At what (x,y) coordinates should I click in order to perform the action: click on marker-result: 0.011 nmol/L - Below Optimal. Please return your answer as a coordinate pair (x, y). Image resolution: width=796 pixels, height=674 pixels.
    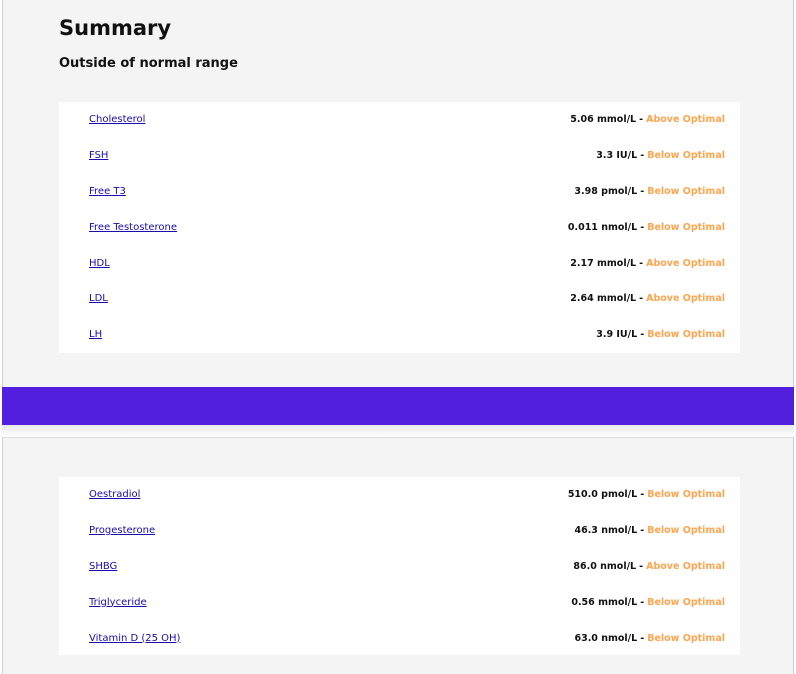
    Looking at the image, I should click on (646, 227).